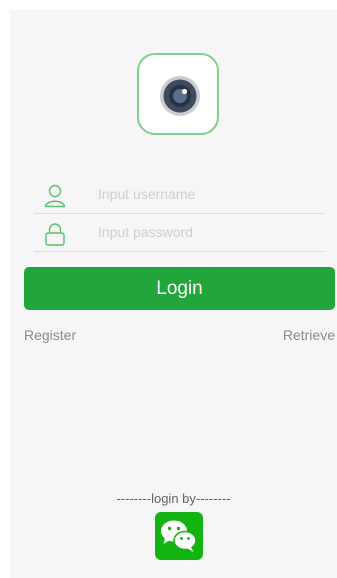 The image size is (337, 578). I want to click on wechat-icon, so click(179, 536).